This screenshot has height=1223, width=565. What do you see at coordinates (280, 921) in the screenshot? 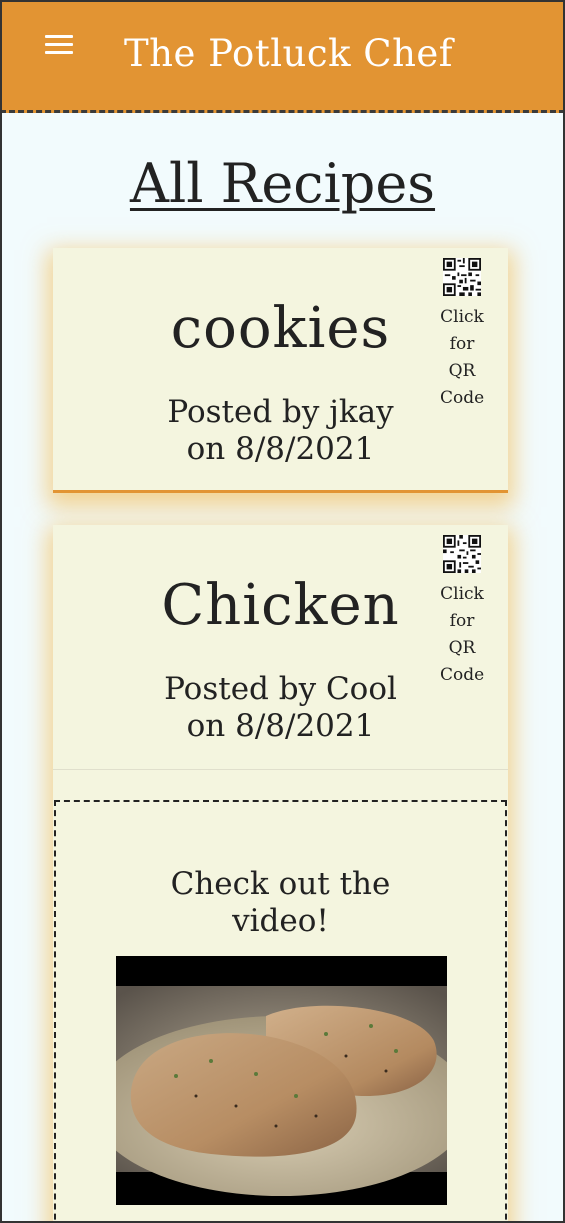
I see `video-heading-line: video!` at bounding box center [280, 921].